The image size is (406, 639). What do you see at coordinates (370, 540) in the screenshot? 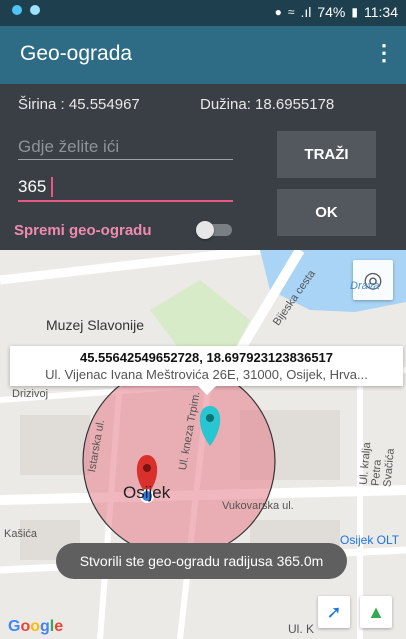
I see `station-label: Osijek OLT` at bounding box center [370, 540].